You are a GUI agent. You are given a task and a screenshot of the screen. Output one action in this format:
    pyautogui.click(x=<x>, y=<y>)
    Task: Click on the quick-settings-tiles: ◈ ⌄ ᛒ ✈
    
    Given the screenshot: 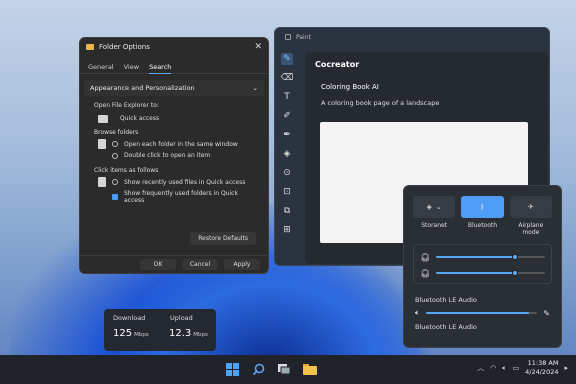 What is the action you would take?
    pyautogui.click(x=482, y=202)
    